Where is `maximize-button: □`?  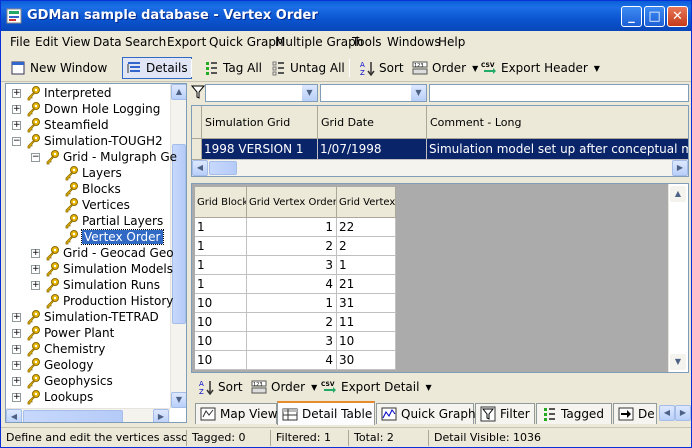 maximize-button: □ is located at coordinates (654, 16).